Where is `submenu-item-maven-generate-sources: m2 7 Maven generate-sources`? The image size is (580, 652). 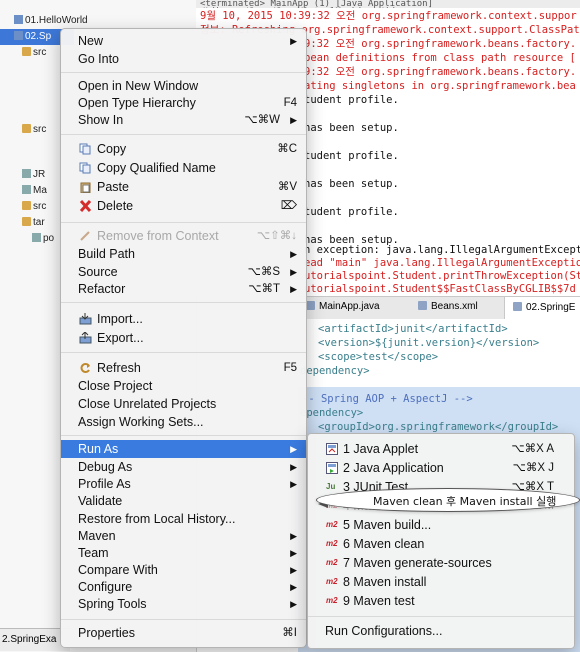
submenu-item-maven-generate-sources: m2 7 Maven generate-sources is located at coordinates (441, 563).